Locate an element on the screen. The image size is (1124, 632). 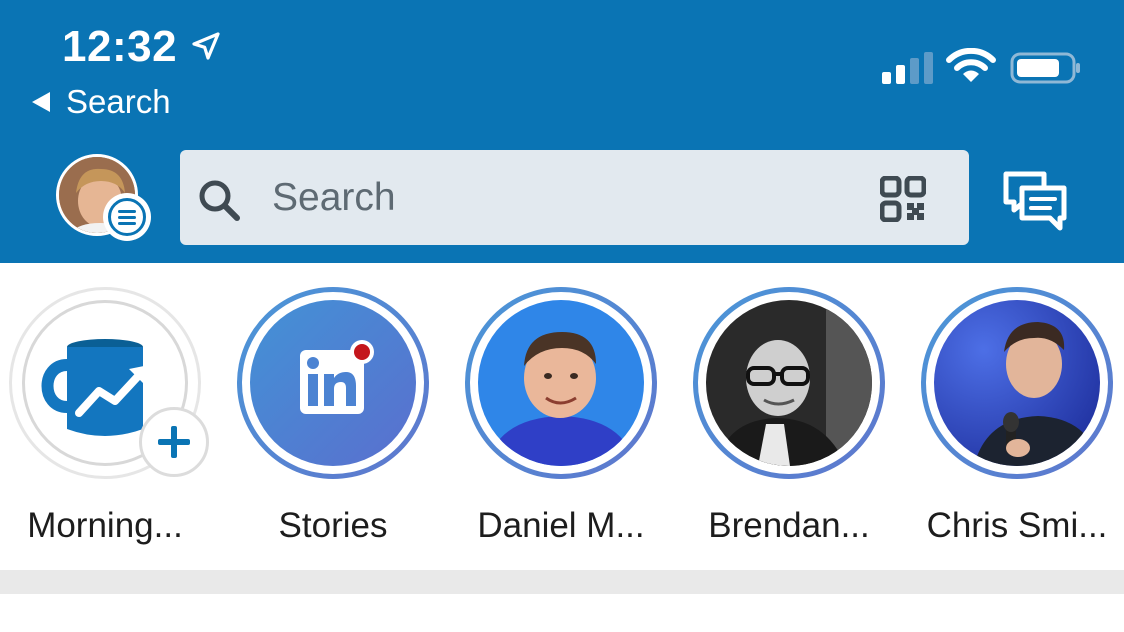
story-photo-brendan is located at coordinates (789, 383).